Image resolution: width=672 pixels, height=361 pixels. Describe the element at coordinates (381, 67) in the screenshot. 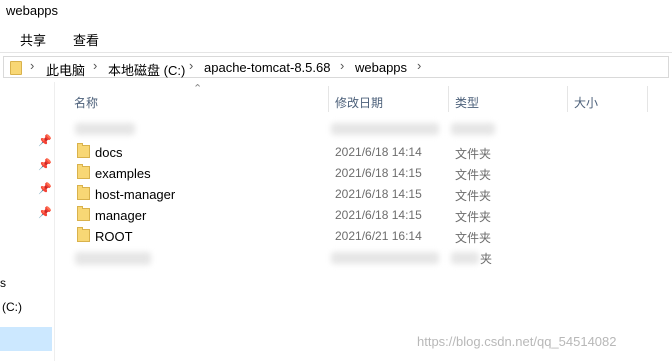

I see `breadcrumb-webapps: webapps` at that location.